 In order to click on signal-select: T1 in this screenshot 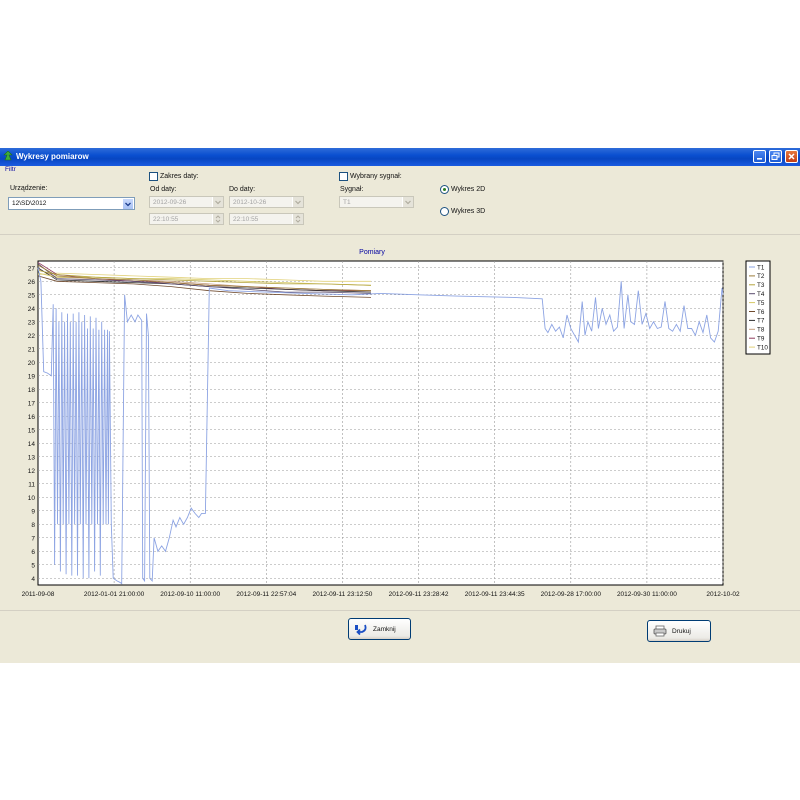, I will do `click(376, 202)`.